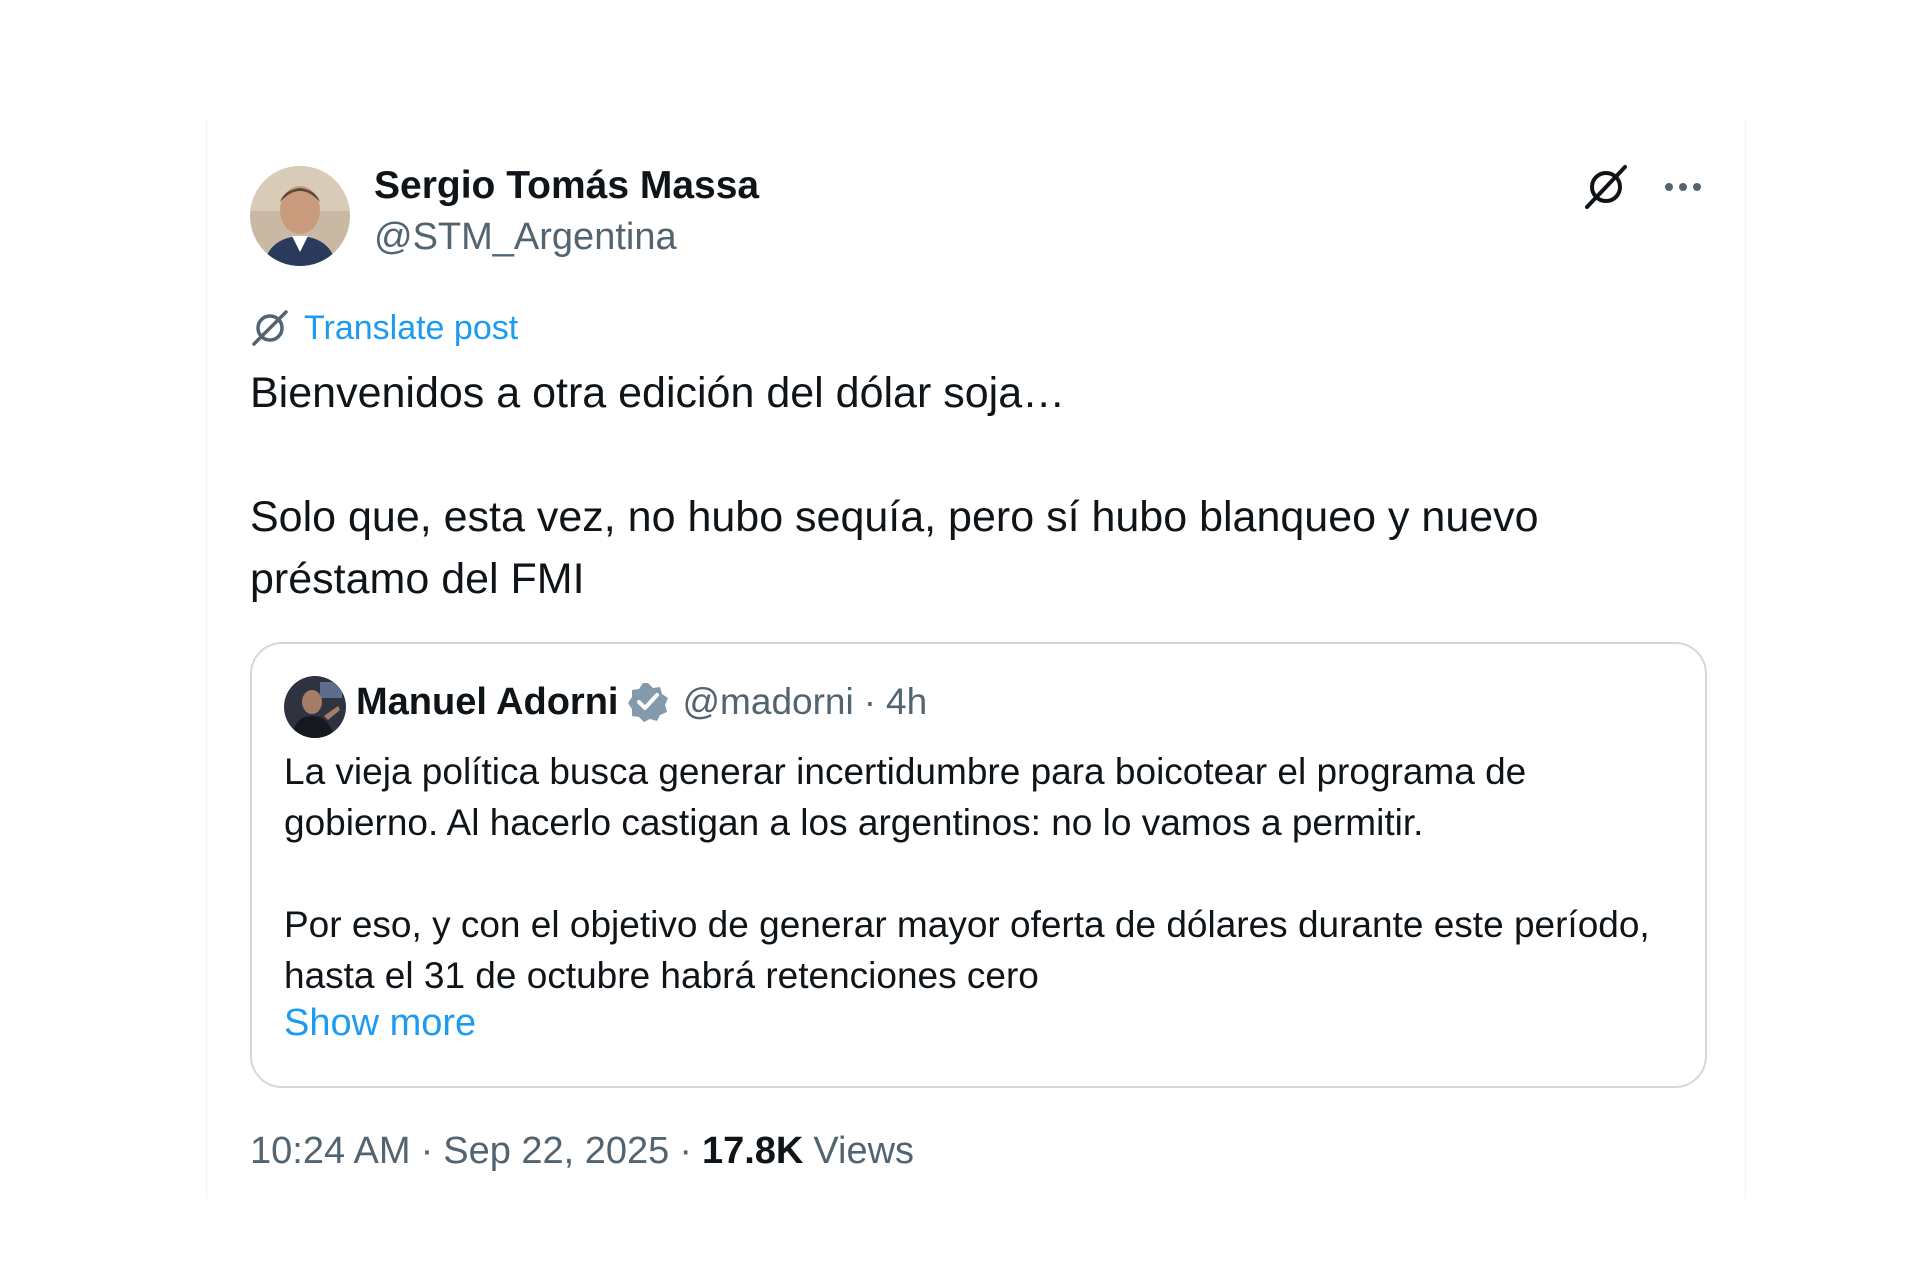 The width and height of the screenshot is (1920, 1278). I want to click on quoted-author-name: Manuel Adorni, so click(487, 702).